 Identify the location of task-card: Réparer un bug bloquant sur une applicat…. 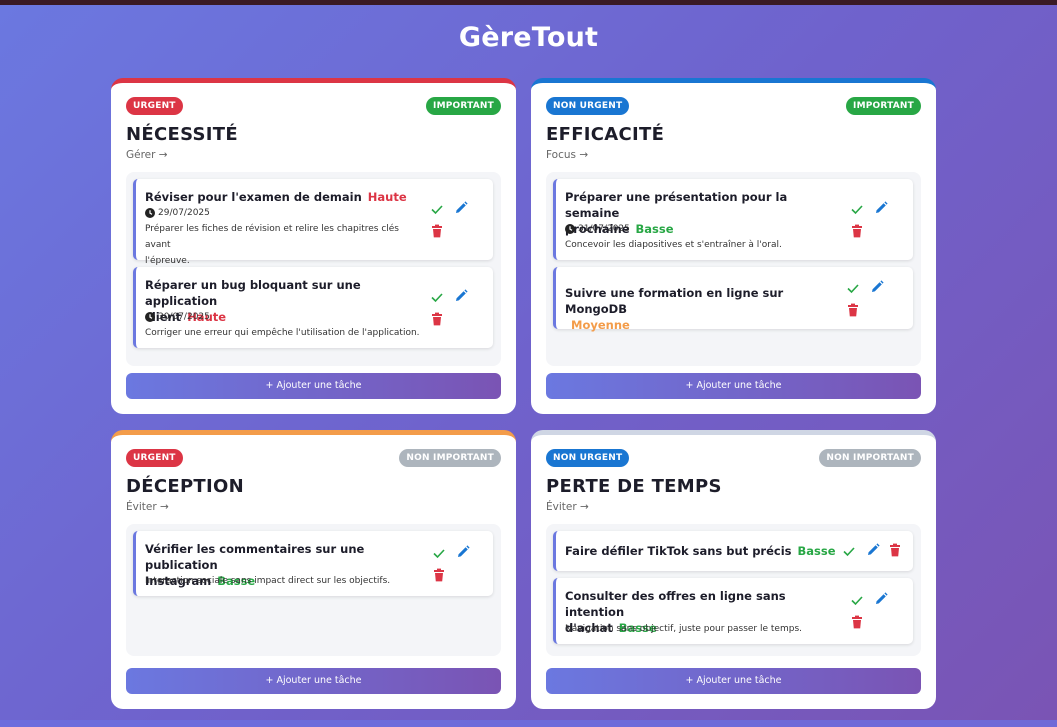
(313, 307).